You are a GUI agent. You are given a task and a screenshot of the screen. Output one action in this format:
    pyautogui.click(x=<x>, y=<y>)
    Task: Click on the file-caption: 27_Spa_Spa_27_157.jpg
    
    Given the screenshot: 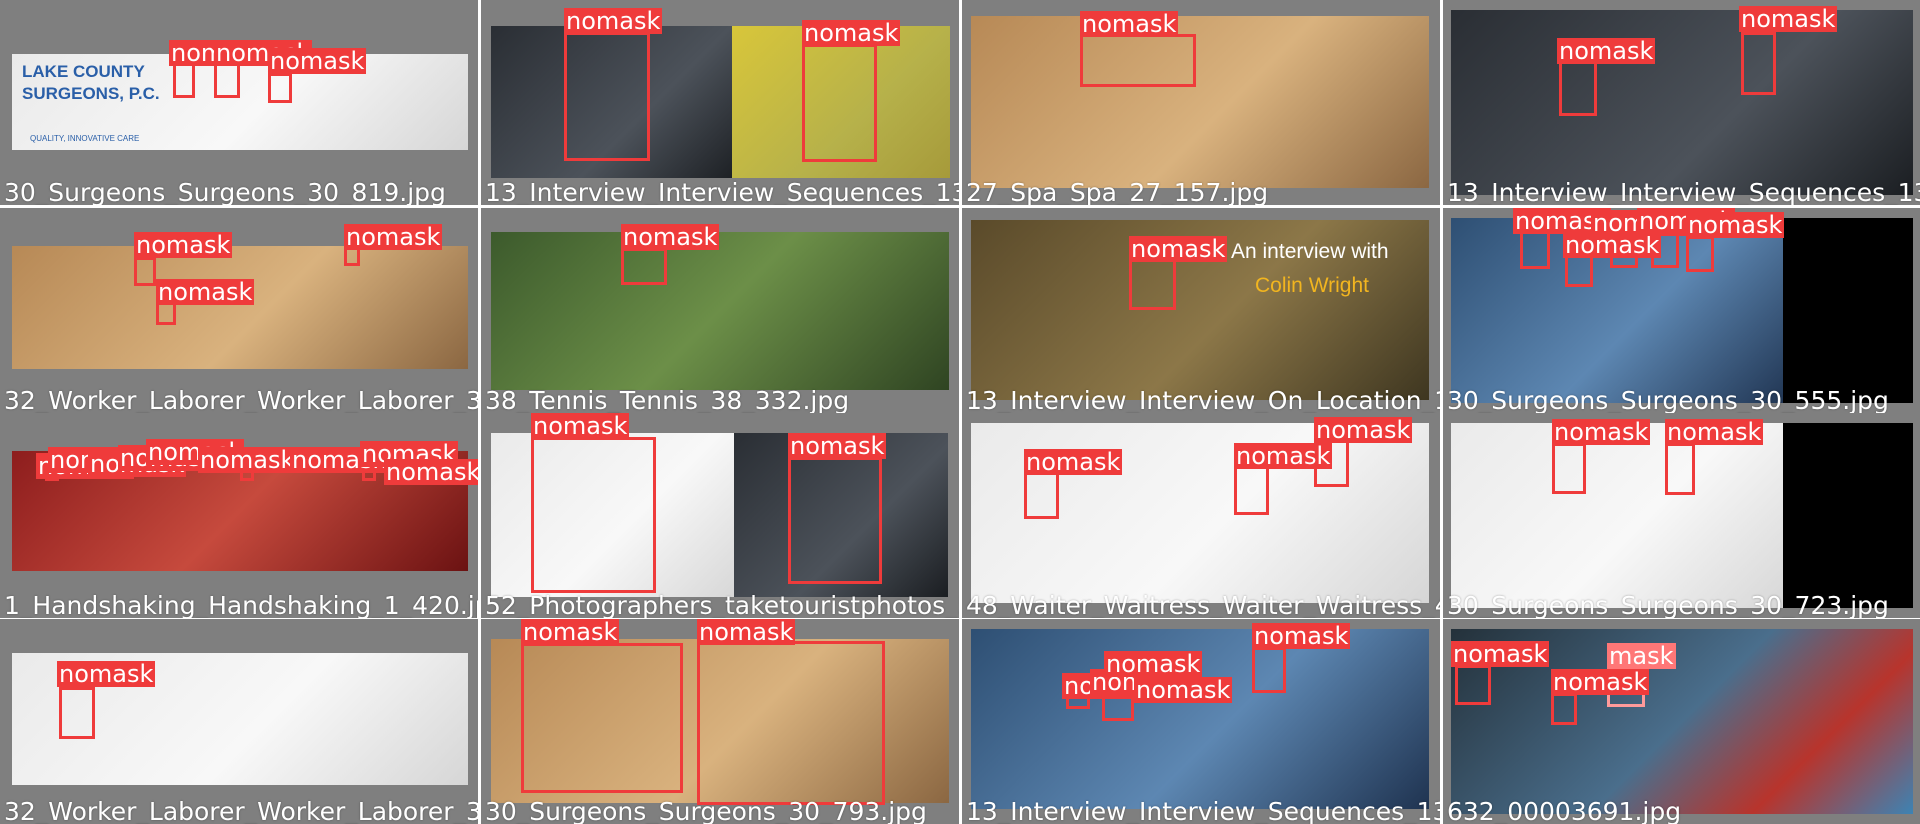 What is the action you would take?
    pyautogui.click(x=1117, y=192)
    